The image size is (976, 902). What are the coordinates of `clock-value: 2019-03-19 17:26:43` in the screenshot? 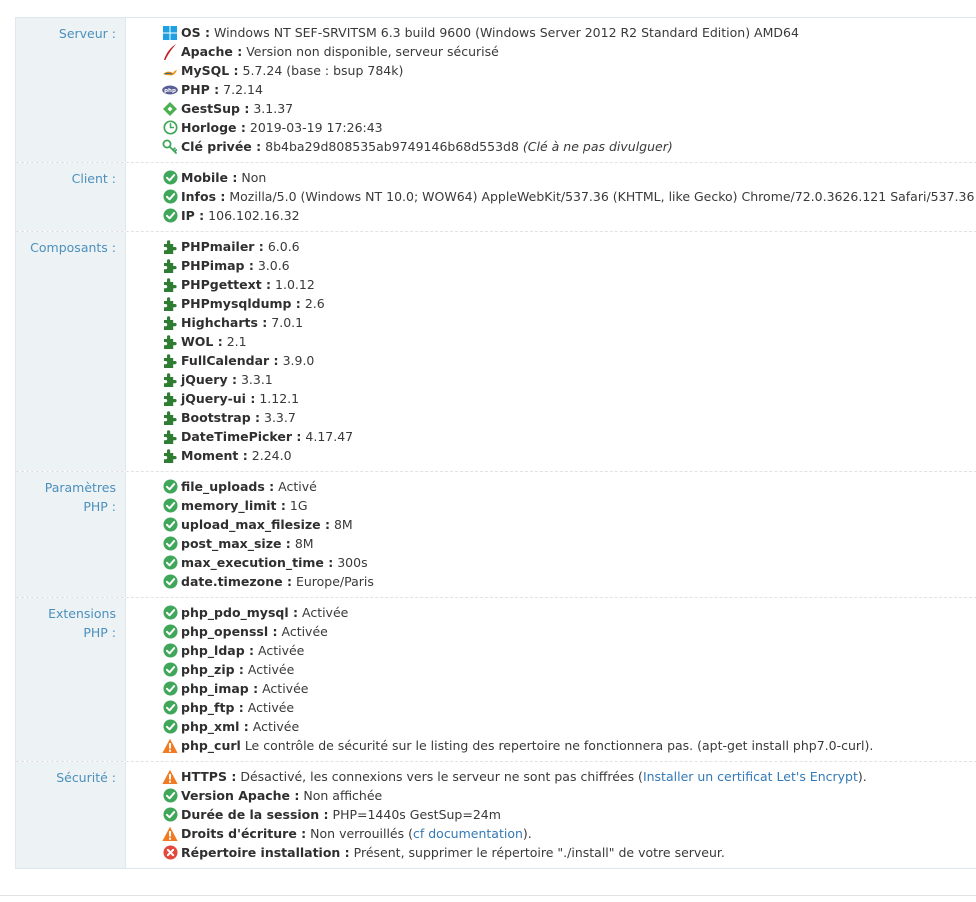 It's located at (316, 127).